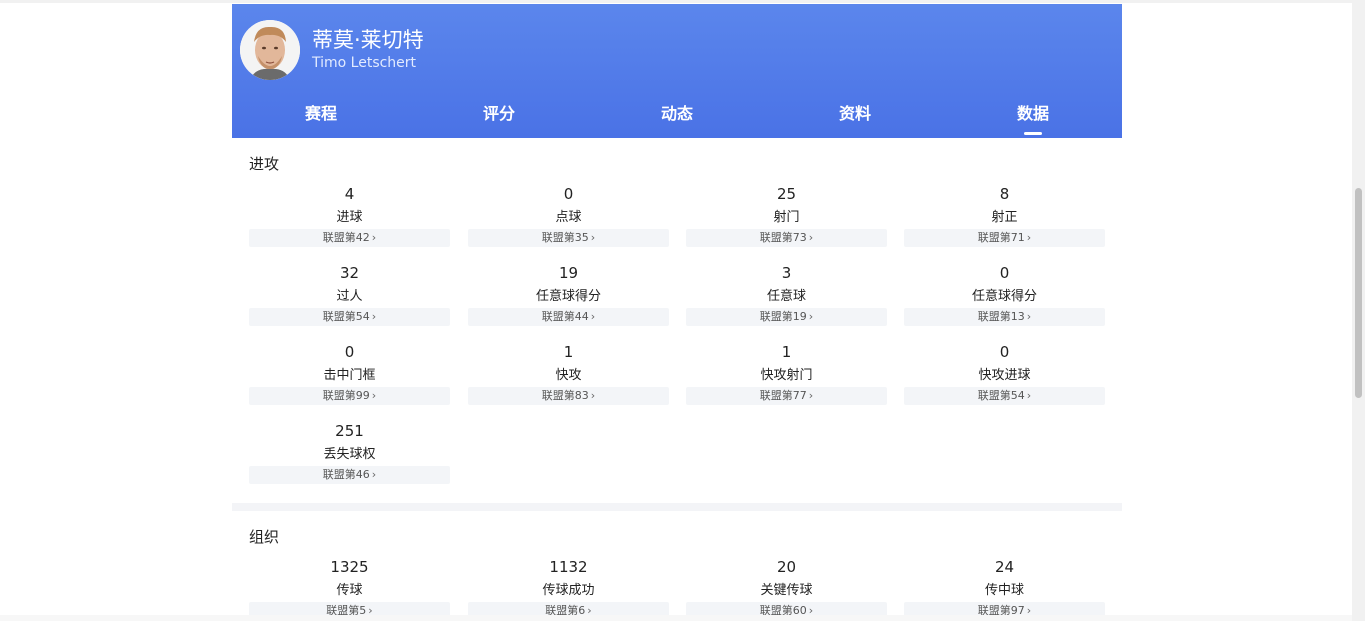 Image resolution: width=1365 pixels, height=621 pixels. I want to click on player-name-cn: 蒂莫·莱切特, so click(368, 40).